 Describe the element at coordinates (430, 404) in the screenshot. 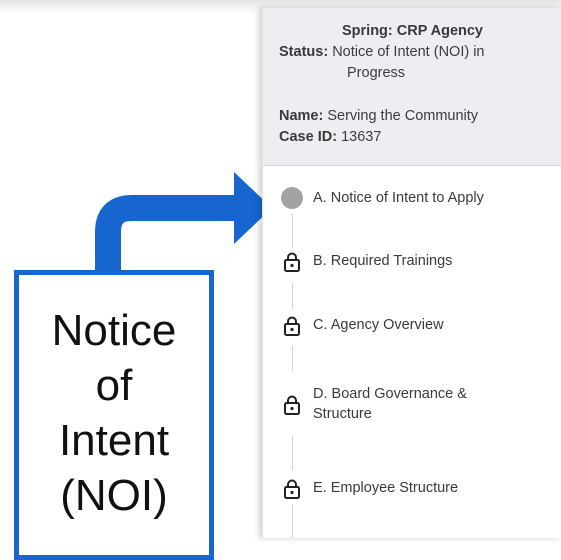

I see `step-label: D. Board Governance & Structure` at that location.